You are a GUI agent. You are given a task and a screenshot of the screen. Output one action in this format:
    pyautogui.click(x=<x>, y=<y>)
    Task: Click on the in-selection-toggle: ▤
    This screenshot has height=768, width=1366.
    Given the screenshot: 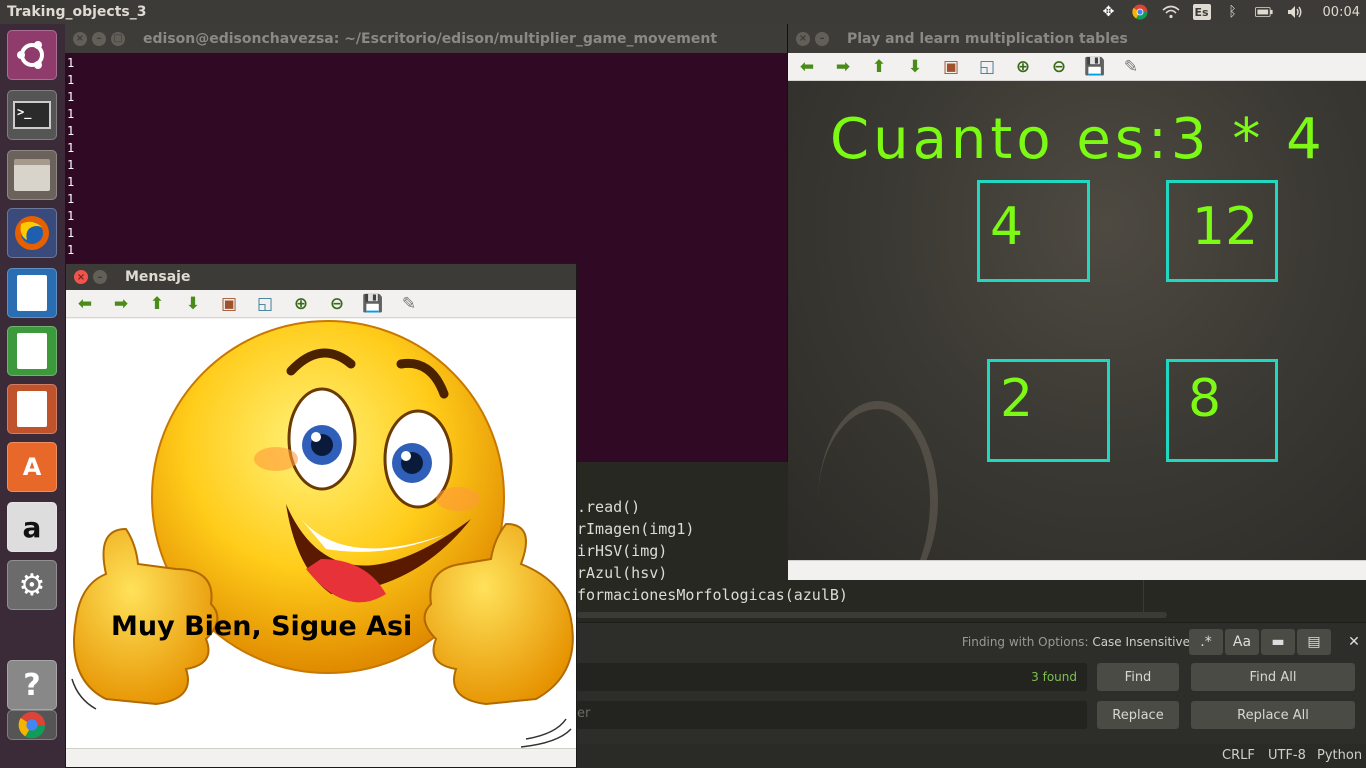 What is the action you would take?
    pyautogui.click(x=1314, y=642)
    